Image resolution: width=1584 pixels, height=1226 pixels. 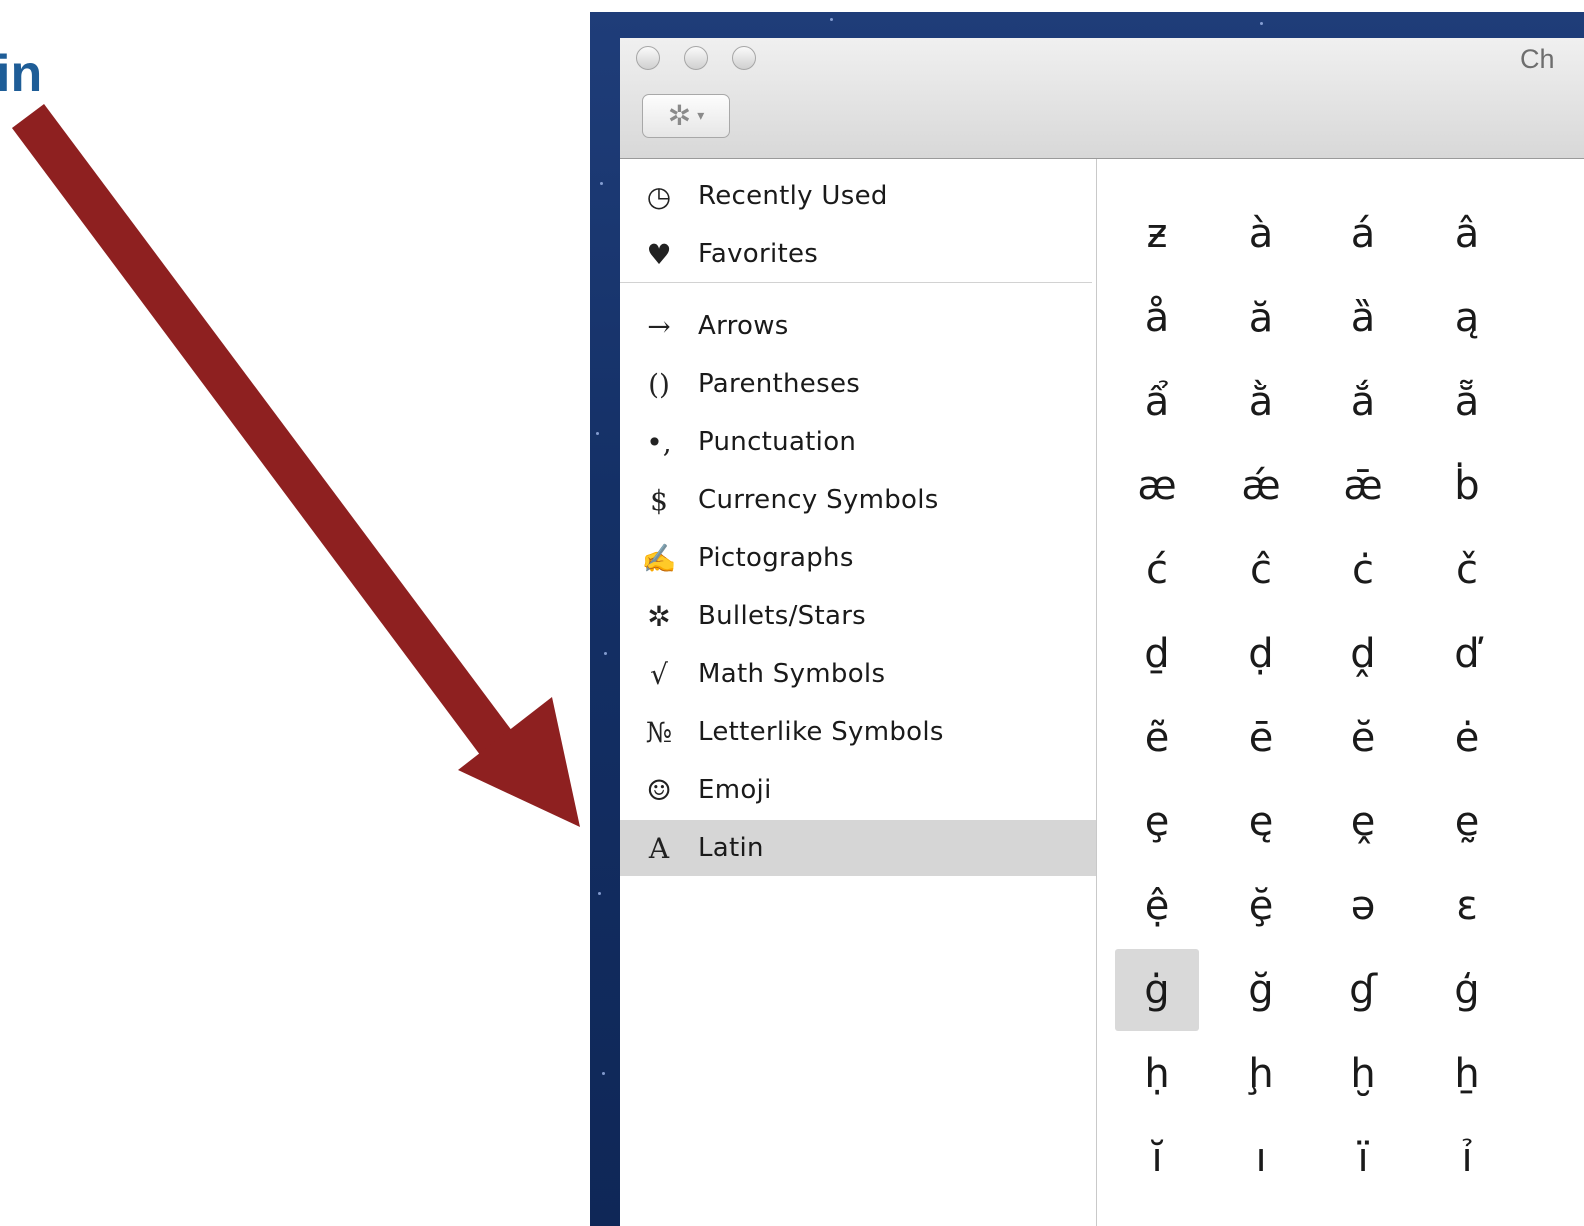 What do you see at coordinates (1157, 1074) in the screenshot?
I see `character-cell: ḥ` at bounding box center [1157, 1074].